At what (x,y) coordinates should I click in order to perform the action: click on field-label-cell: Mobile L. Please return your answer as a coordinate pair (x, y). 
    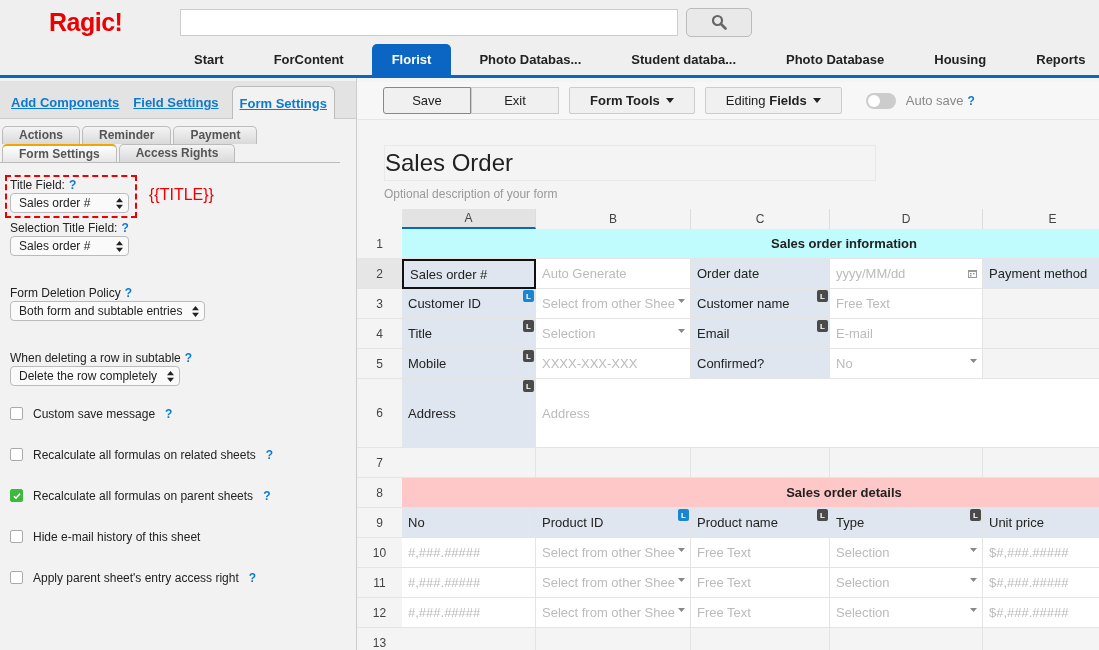
    Looking at the image, I should click on (469, 364).